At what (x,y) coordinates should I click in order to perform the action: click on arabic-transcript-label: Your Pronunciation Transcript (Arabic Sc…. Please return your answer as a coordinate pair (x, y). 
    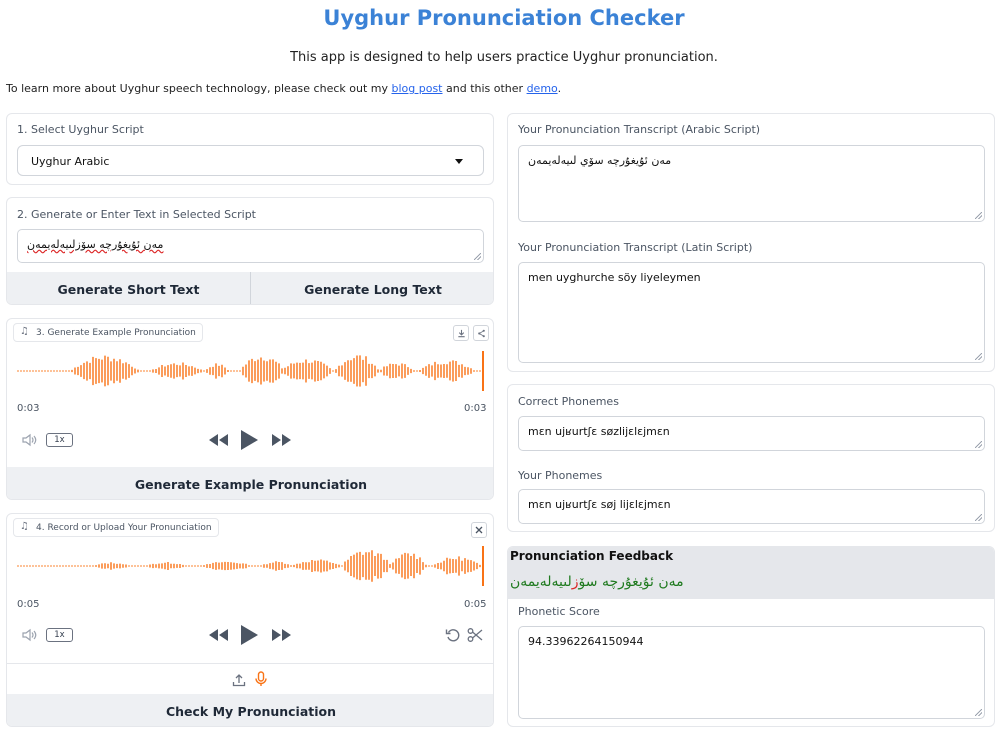
    Looking at the image, I should click on (639, 129).